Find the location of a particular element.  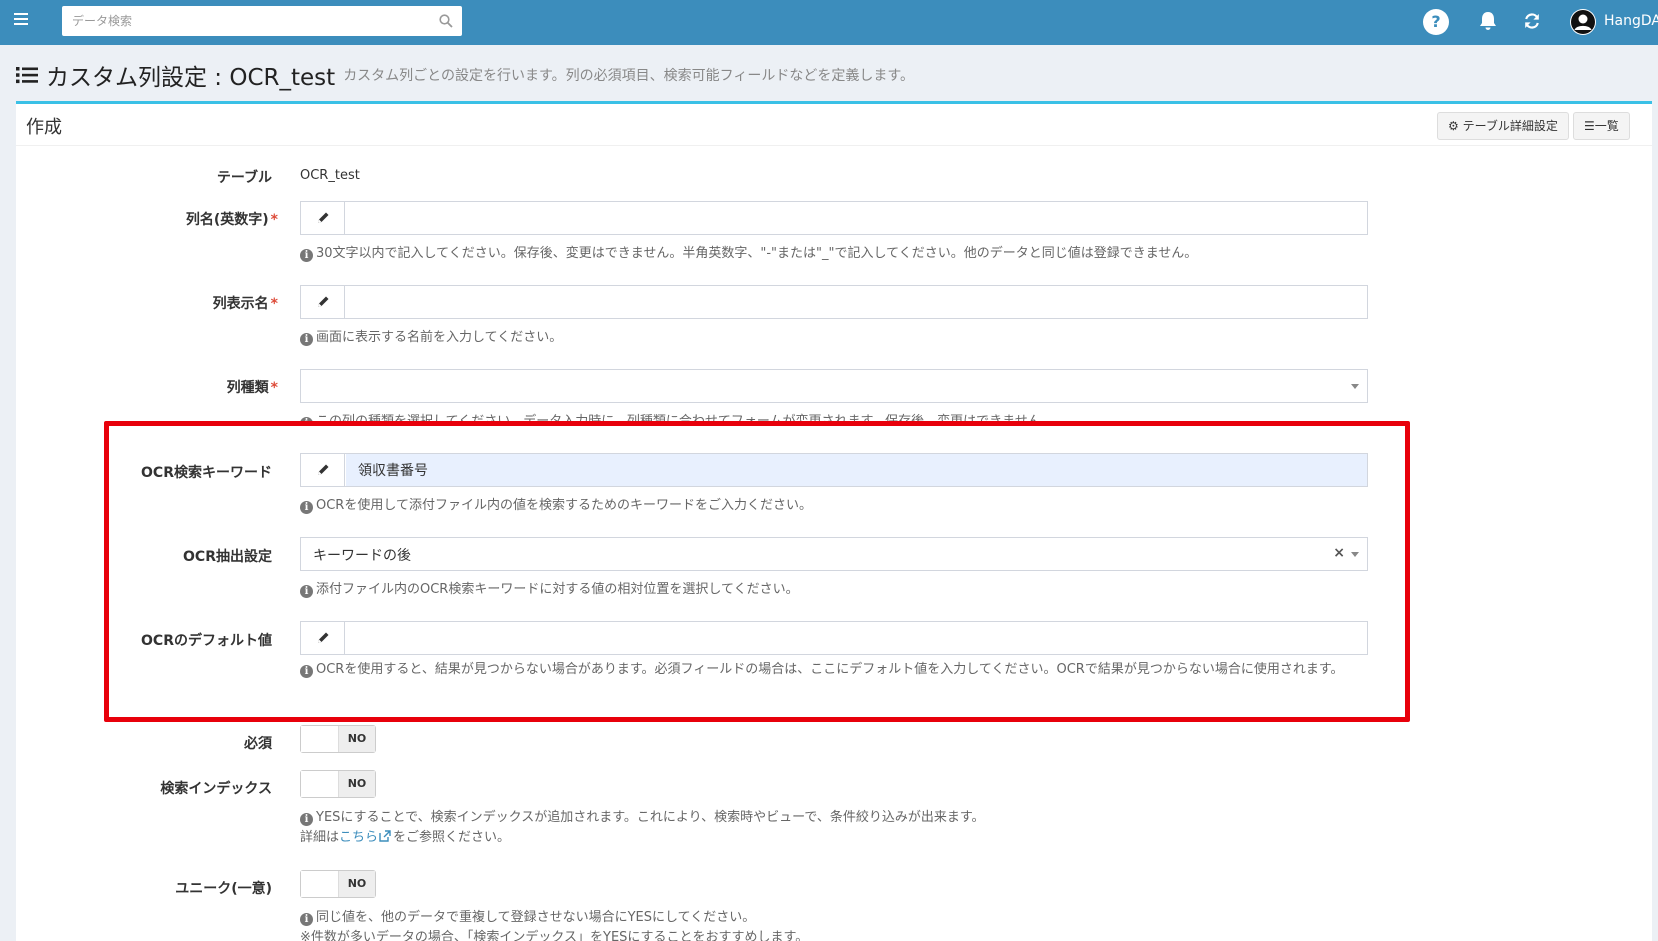

search-index-label: 検索インデックス is located at coordinates (216, 789).